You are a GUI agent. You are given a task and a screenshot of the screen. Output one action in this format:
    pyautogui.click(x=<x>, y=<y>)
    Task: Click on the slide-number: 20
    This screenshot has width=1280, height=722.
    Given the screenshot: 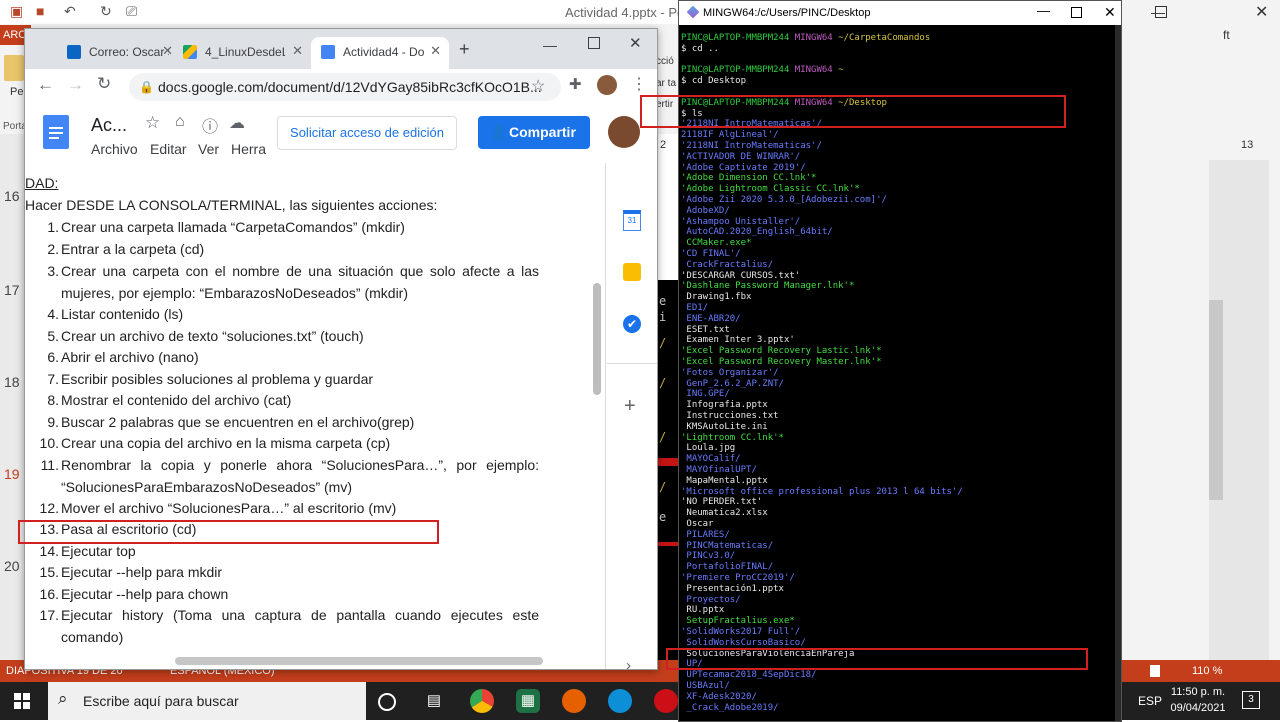 What is the action you would take?
    pyautogui.click(x=12, y=566)
    